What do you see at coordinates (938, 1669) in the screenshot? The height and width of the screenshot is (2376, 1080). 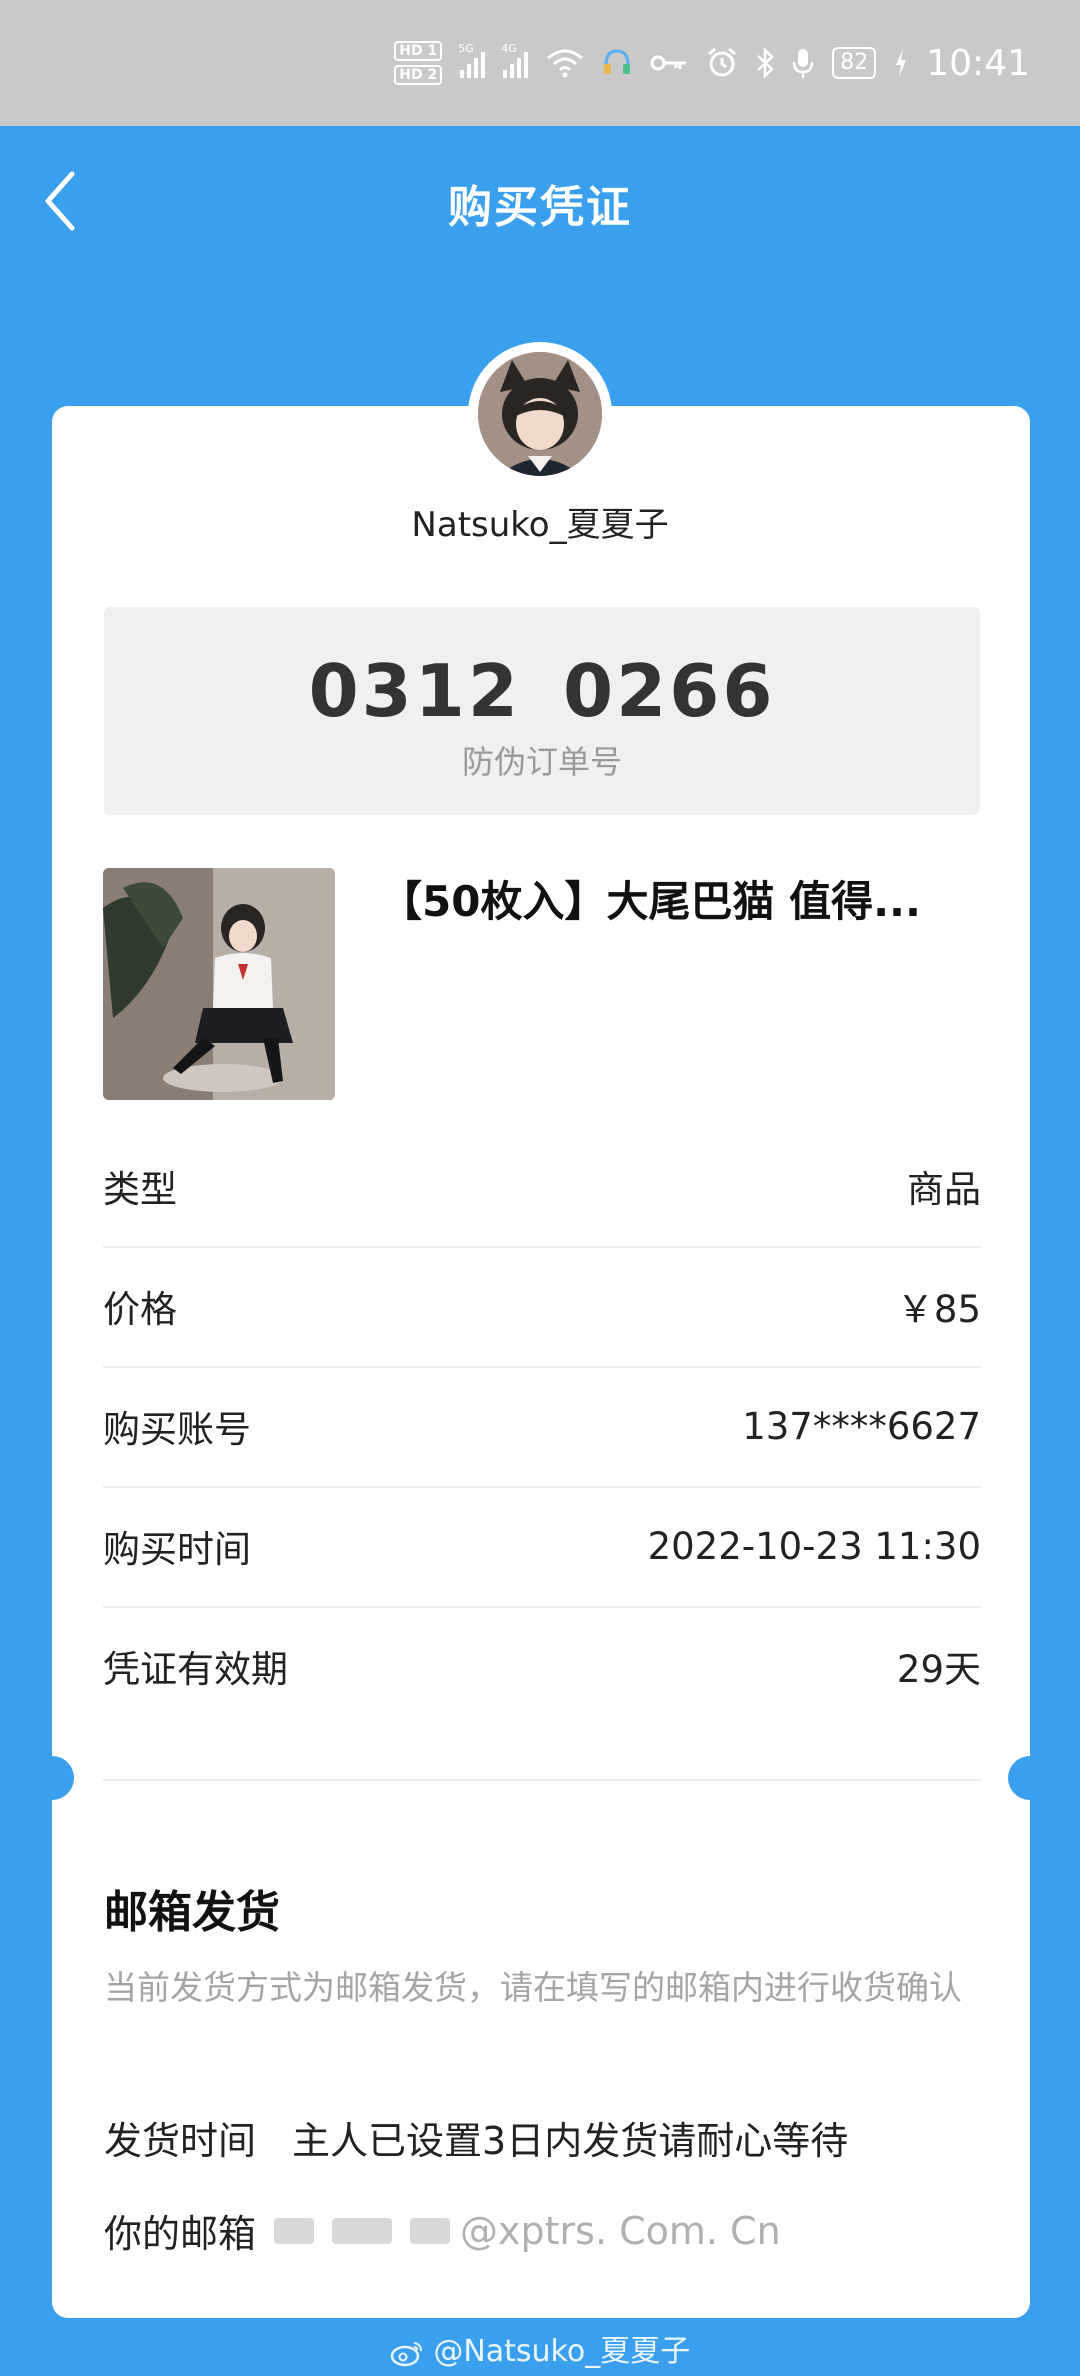 I see `detail-value: 29天` at bounding box center [938, 1669].